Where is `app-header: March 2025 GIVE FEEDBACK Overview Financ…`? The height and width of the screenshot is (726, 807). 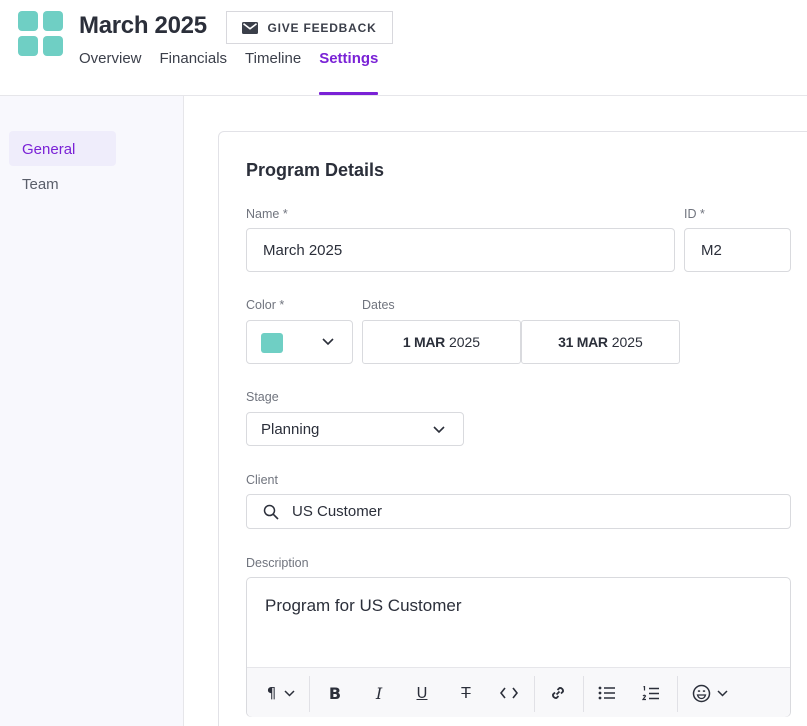 app-header: March 2025 GIVE FEEDBACK Overview Financ… is located at coordinates (403, 48).